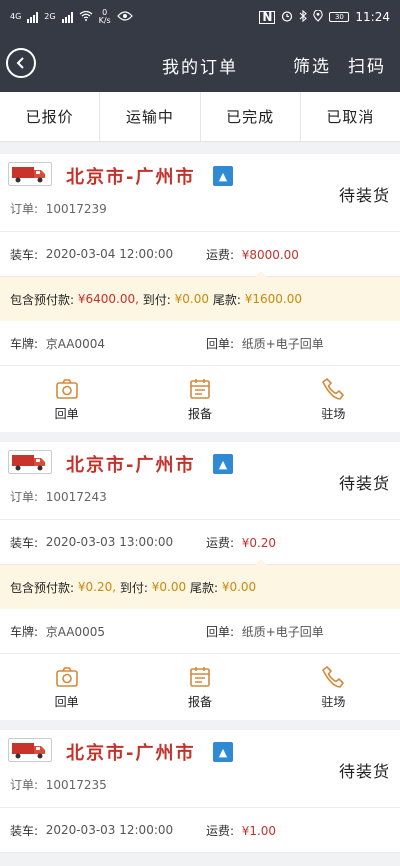  What do you see at coordinates (97, 587) in the screenshot?
I see `prepay-value: ¥0.20,` at bounding box center [97, 587].